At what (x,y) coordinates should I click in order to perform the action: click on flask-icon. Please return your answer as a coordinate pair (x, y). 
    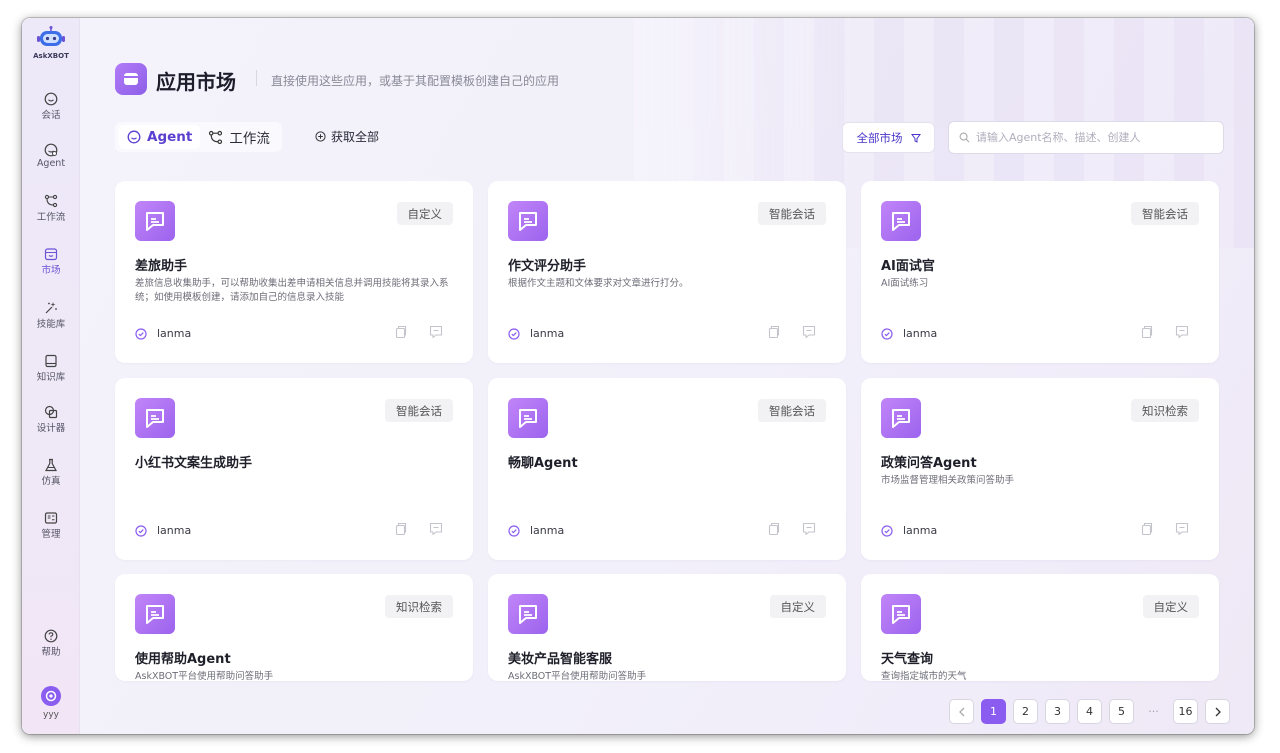
    Looking at the image, I should click on (51, 465).